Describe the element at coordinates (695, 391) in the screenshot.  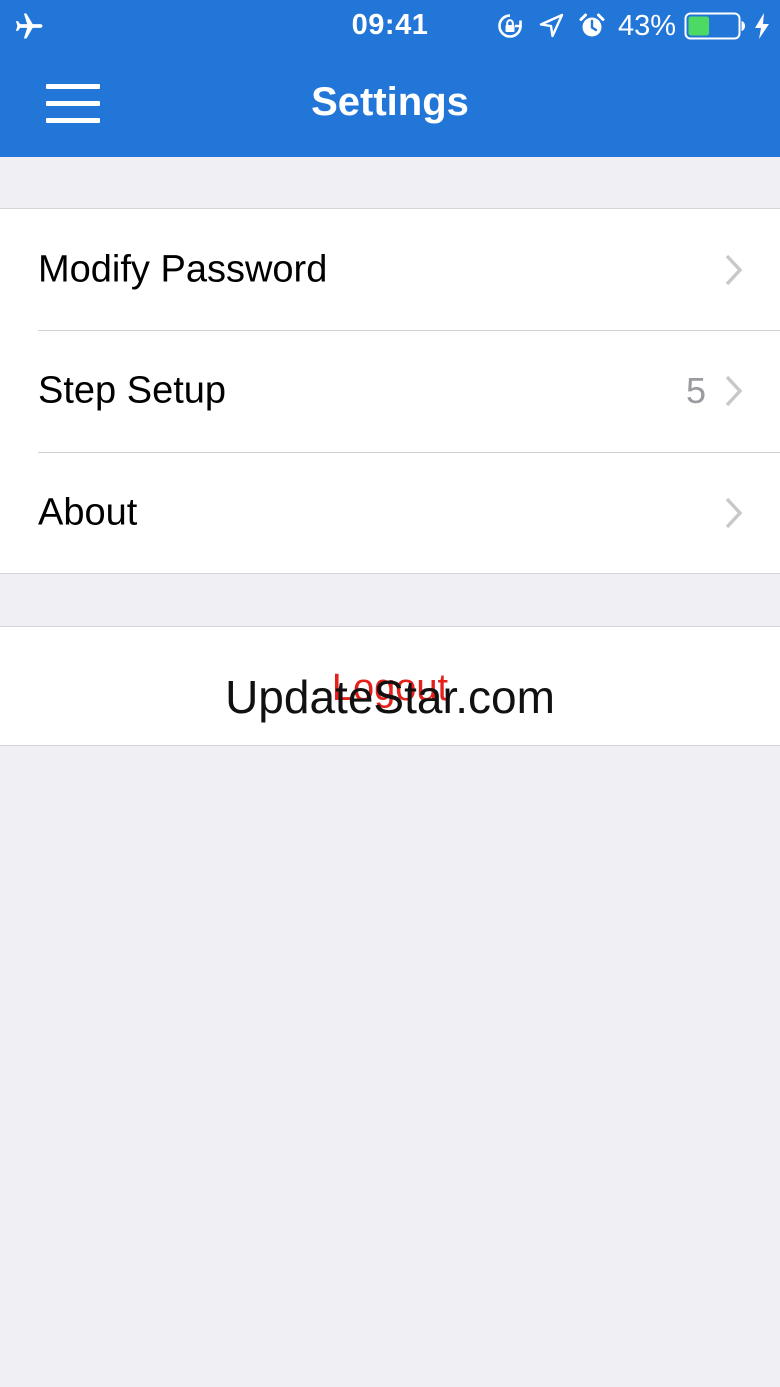
I see `step-setup-value: 5` at that location.